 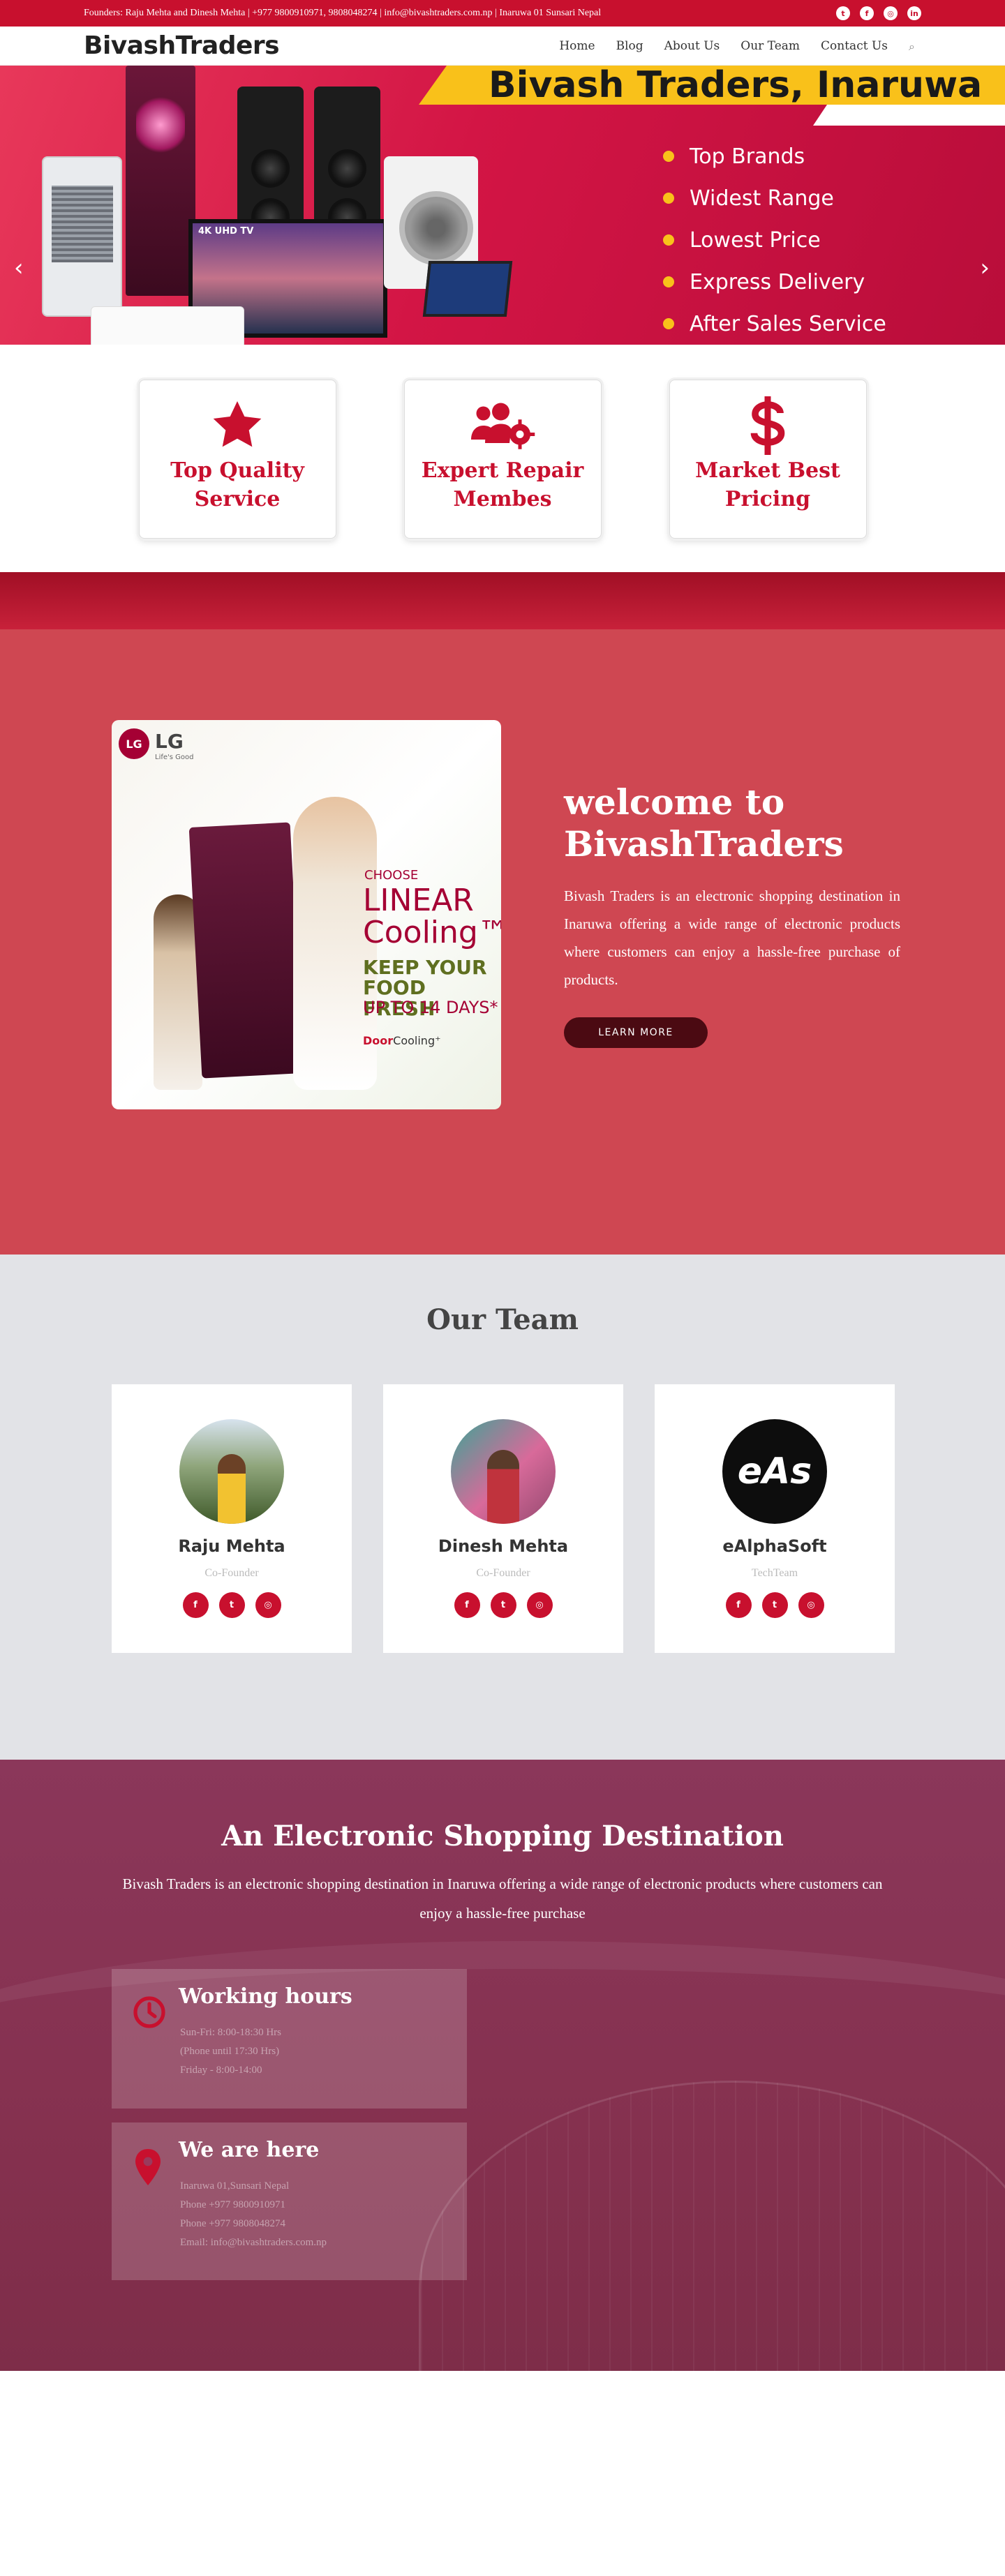 What do you see at coordinates (149, 2013) in the screenshot?
I see `clock-icon` at bounding box center [149, 2013].